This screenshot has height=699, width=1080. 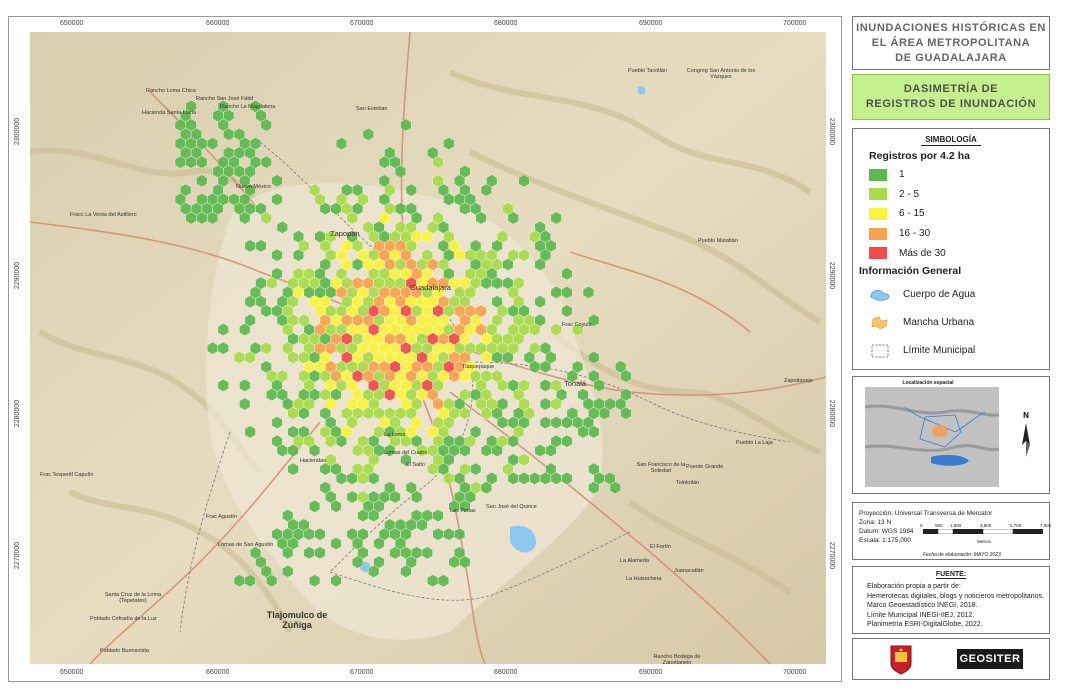 What do you see at coordinates (406, 453) in the screenshot?
I see `place-label: Lomas del Cuatro` at bounding box center [406, 453].